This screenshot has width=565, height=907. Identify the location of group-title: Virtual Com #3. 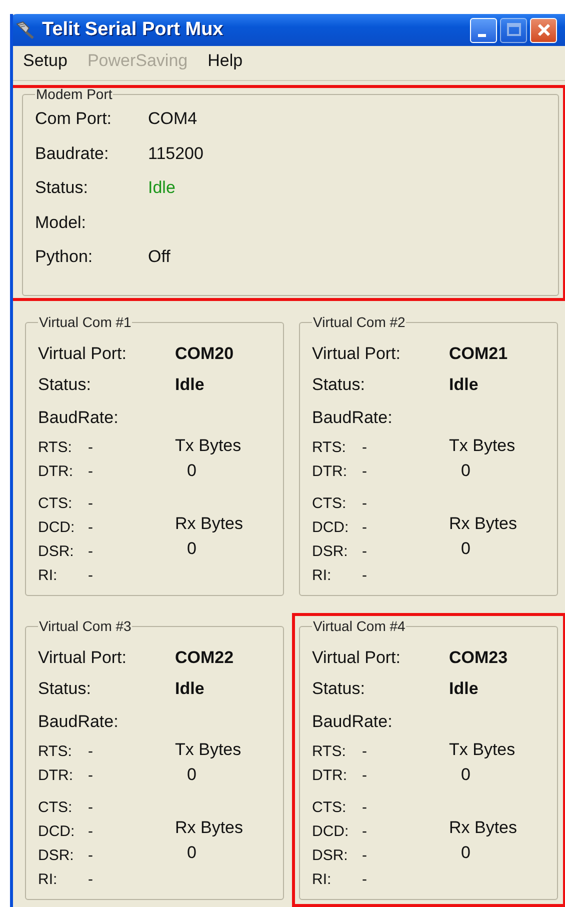
(85, 626).